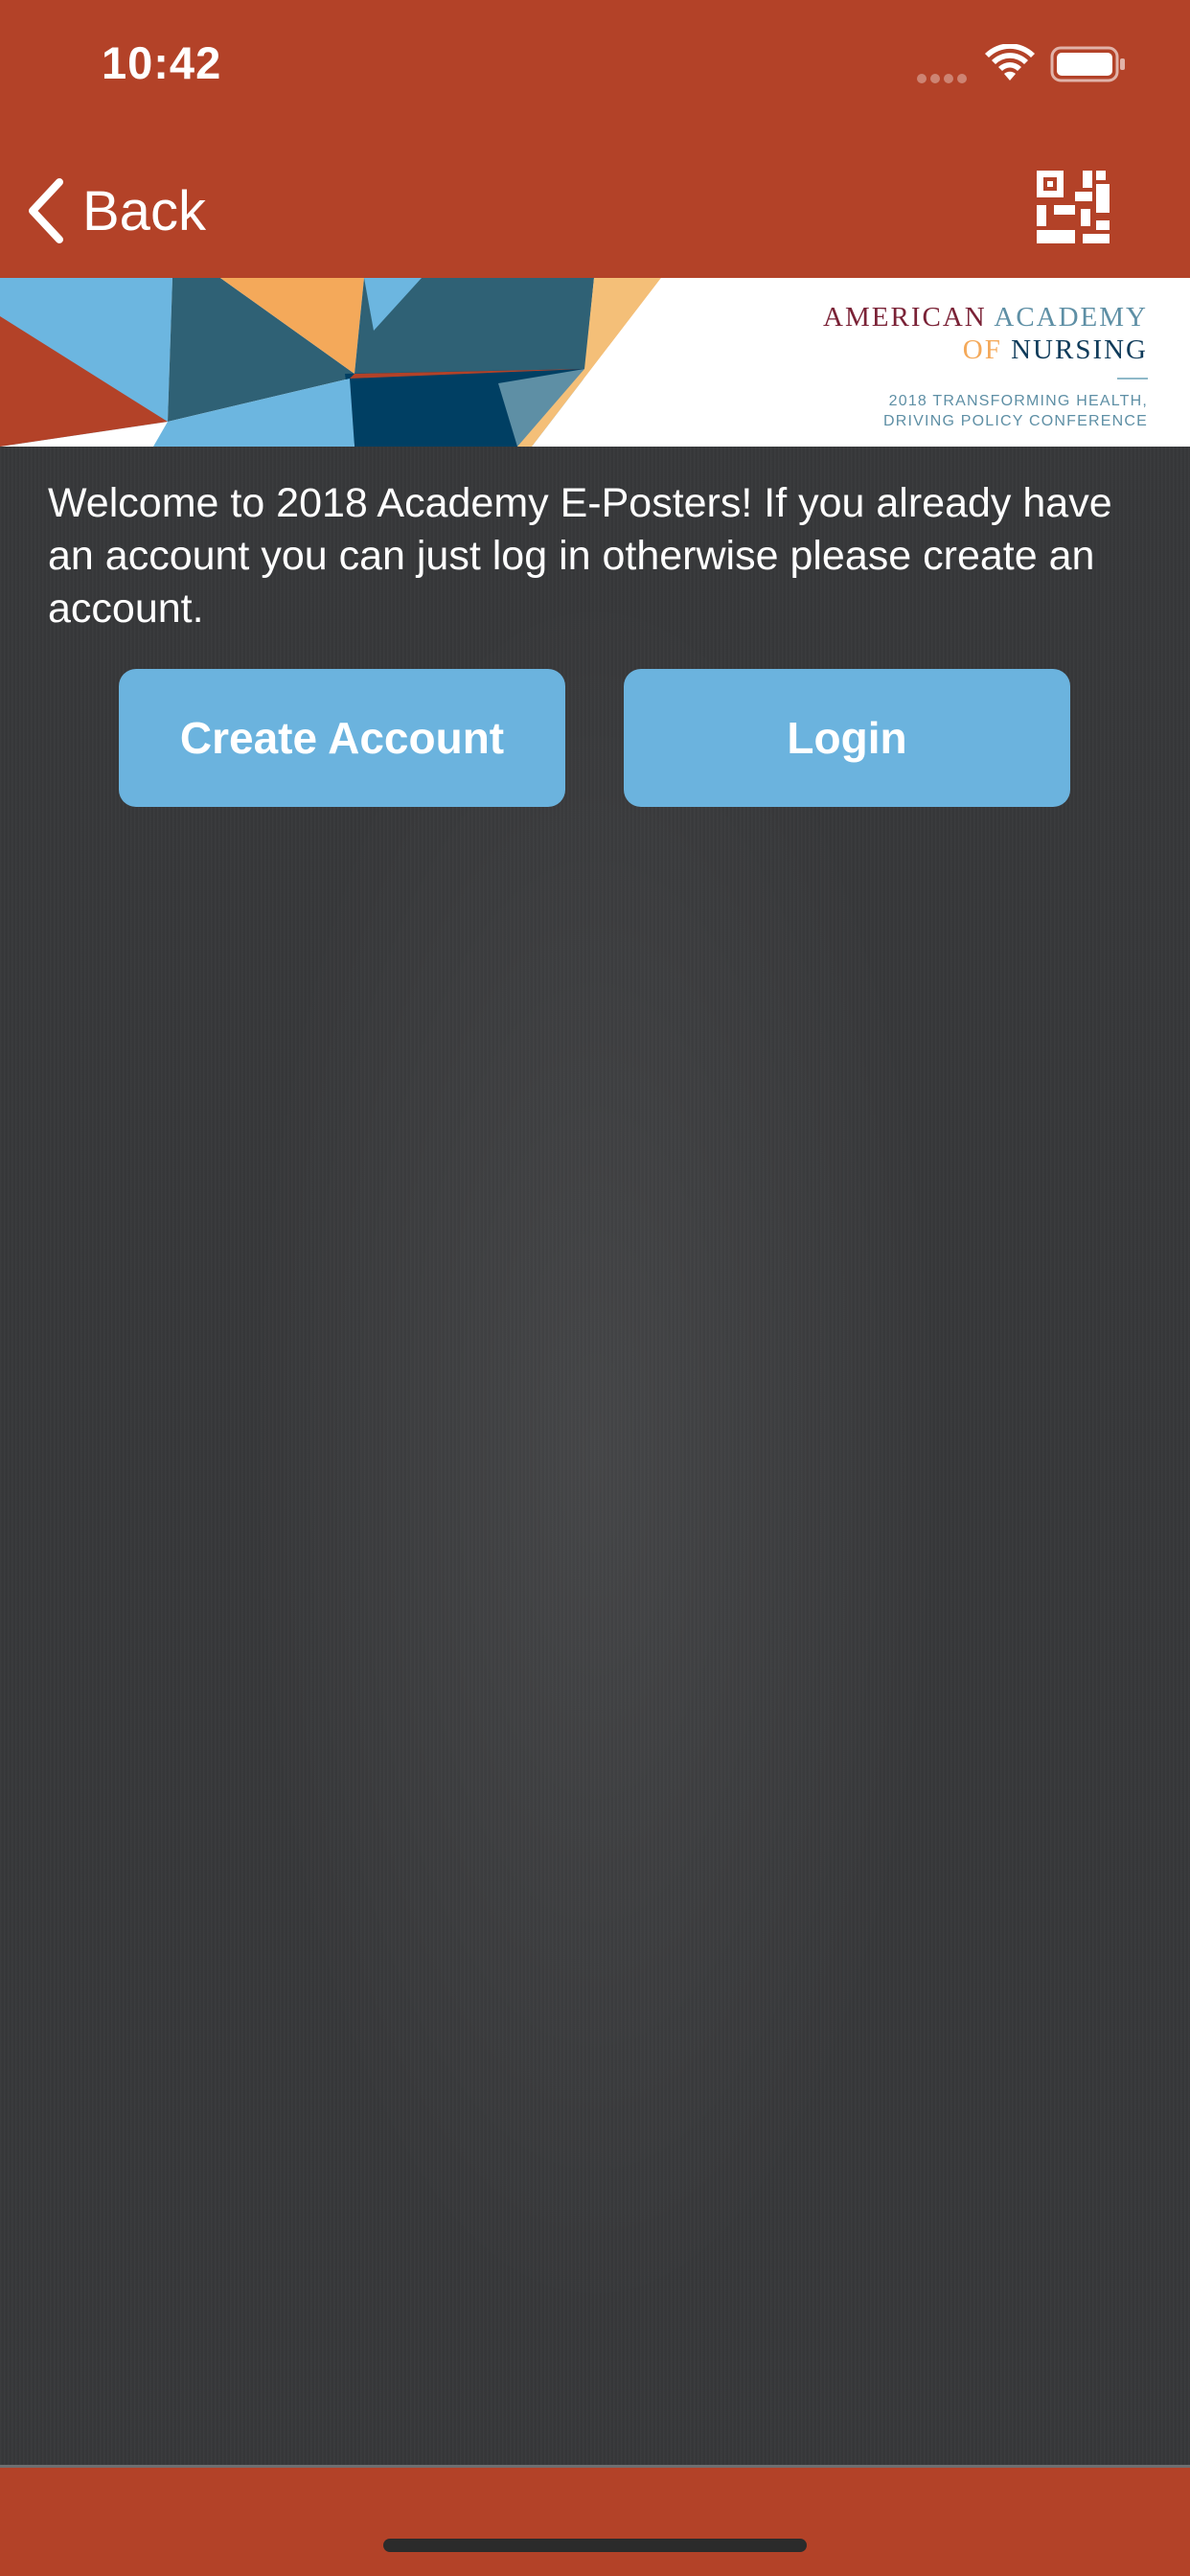 The width and height of the screenshot is (1190, 2576). What do you see at coordinates (982, 350) in the screenshot?
I see `logo-of: OF` at bounding box center [982, 350].